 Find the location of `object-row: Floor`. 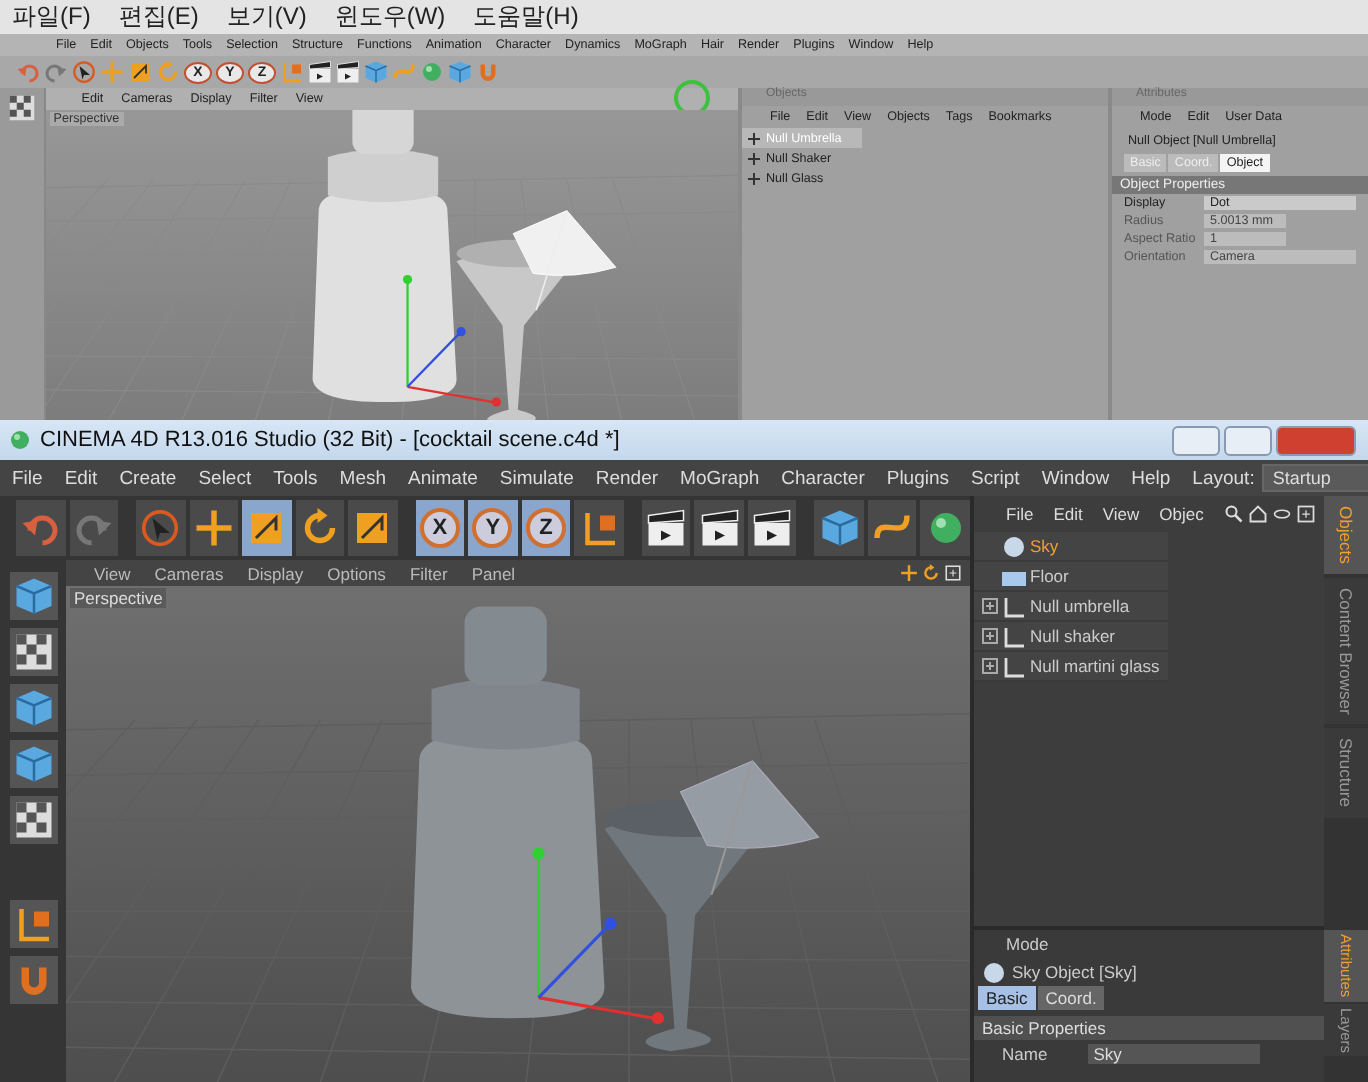

object-row: Floor is located at coordinates (1071, 577).